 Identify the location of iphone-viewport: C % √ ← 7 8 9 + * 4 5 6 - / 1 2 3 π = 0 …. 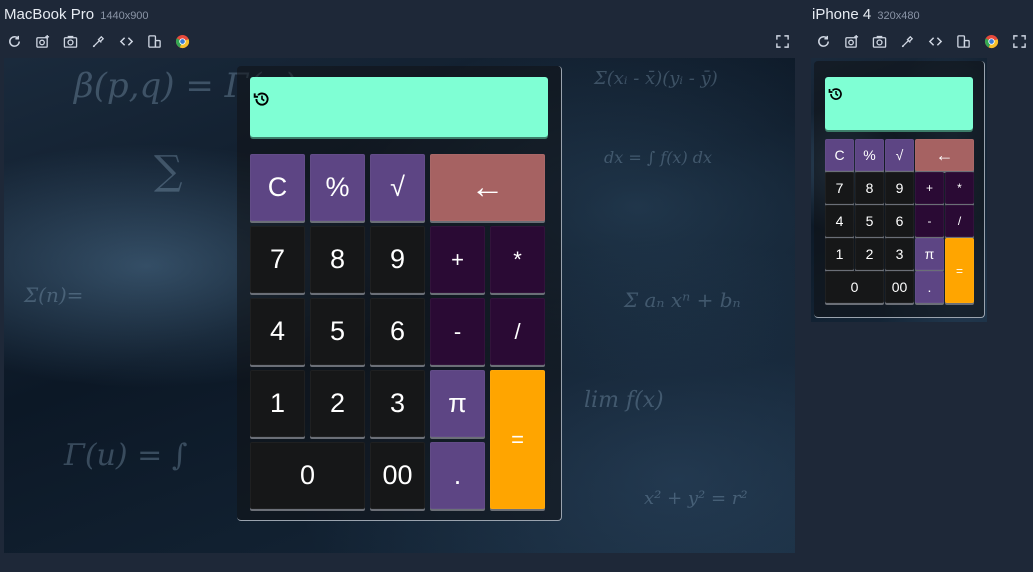
(899, 190).